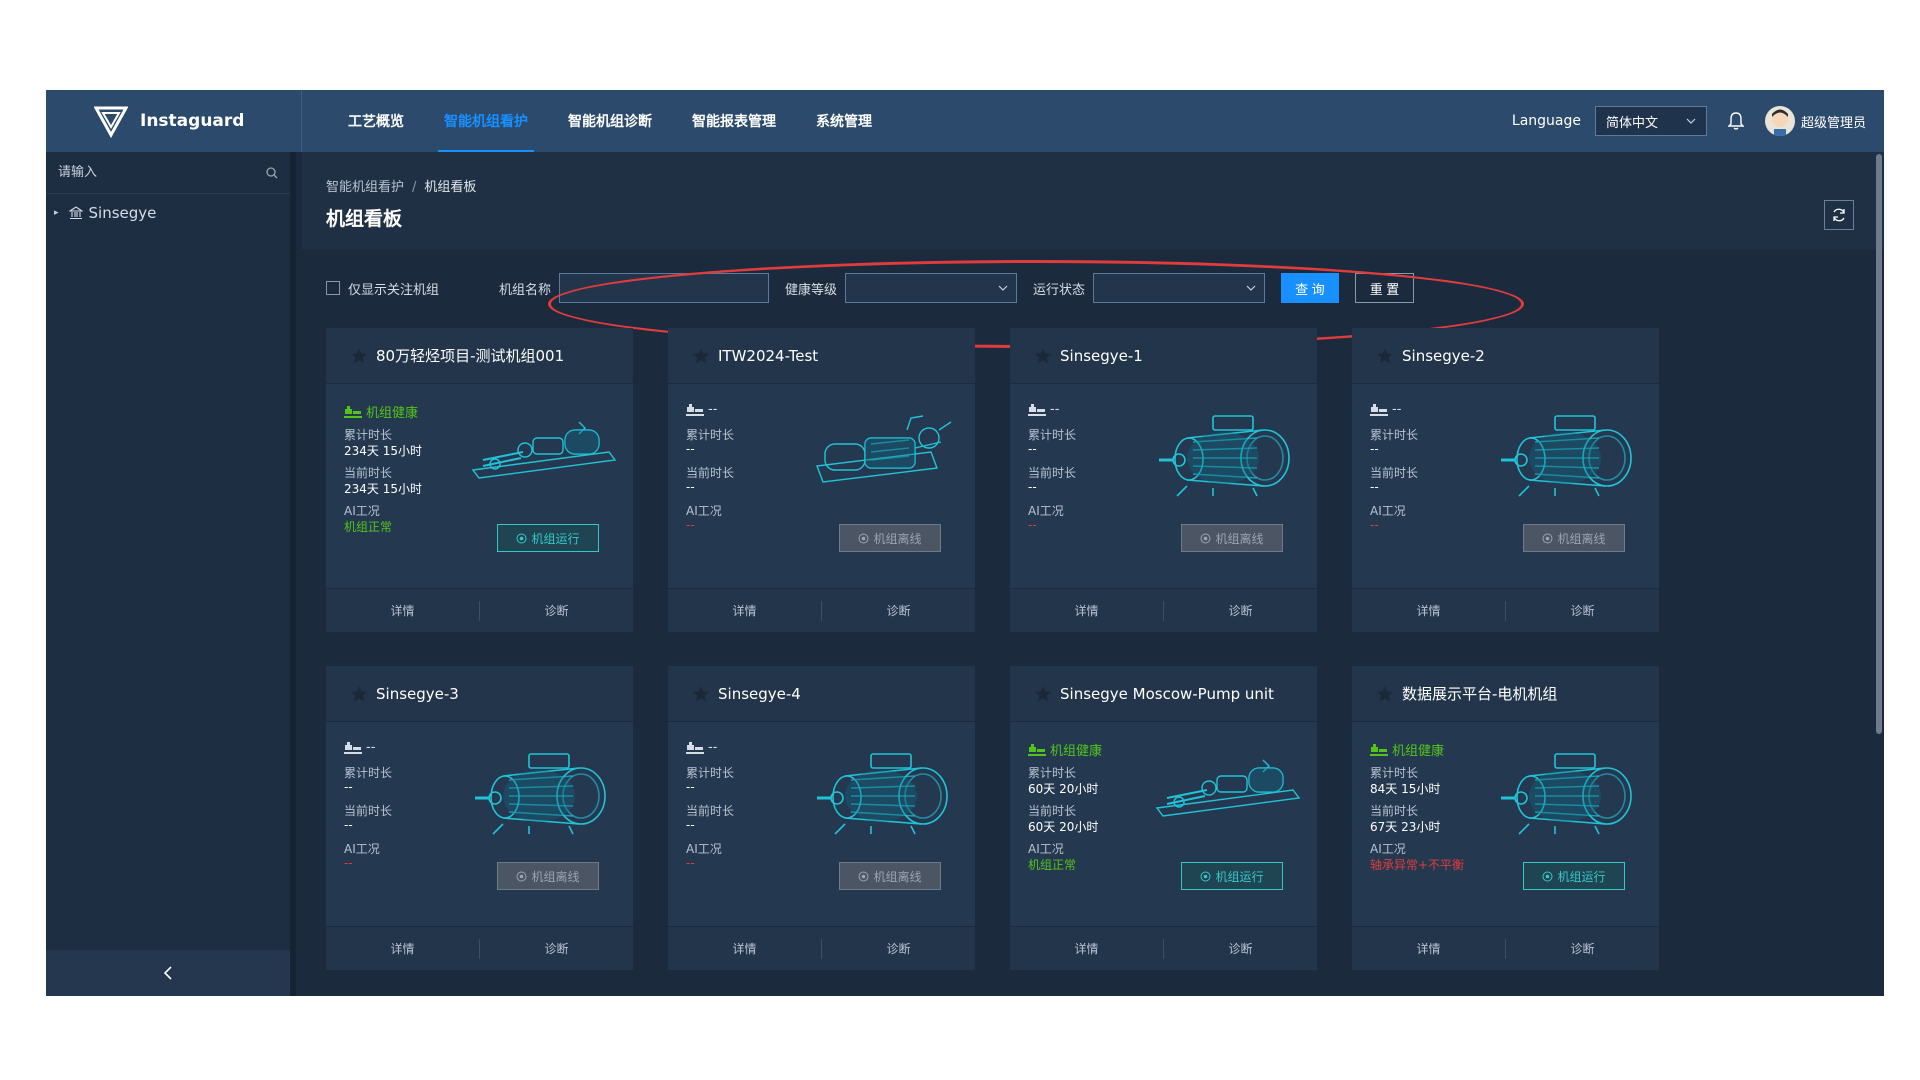 The width and height of the screenshot is (1920, 1080). What do you see at coordinates (1163, 356) in the screenshot?
I see `unit-card-header: Sinsegye-1` at bounding box center [1163, 356].